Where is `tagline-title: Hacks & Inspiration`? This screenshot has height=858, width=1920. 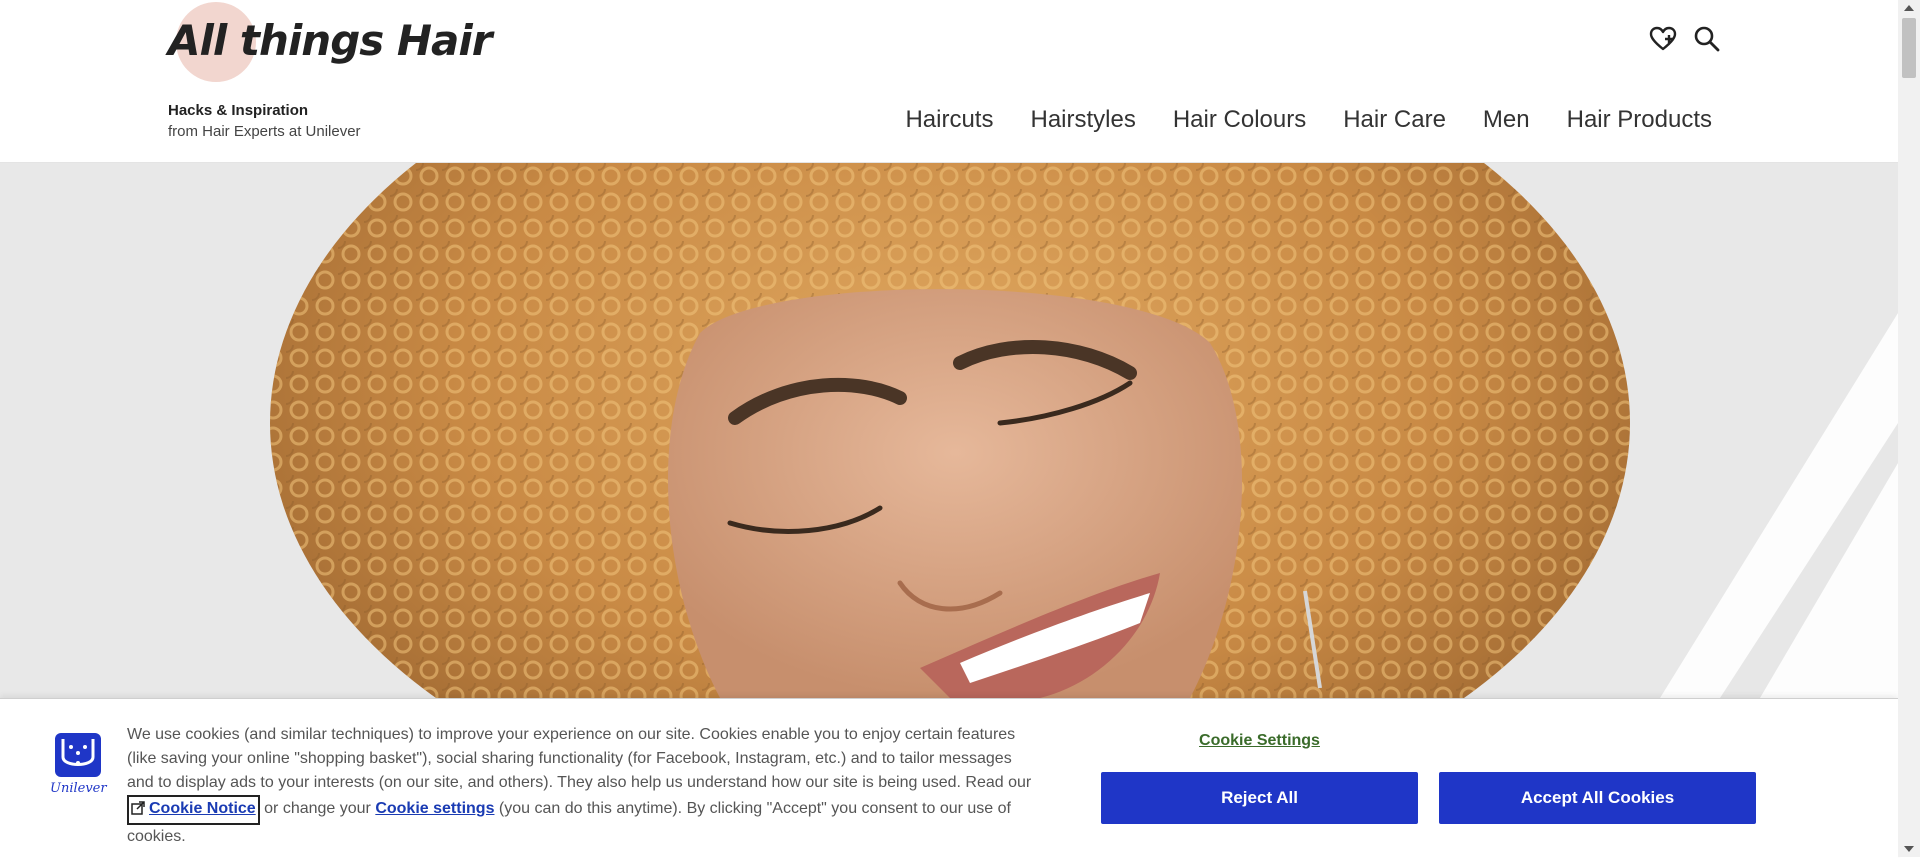 tagline-title: Hacks & Inspiration is located at coordinates (238, 110).